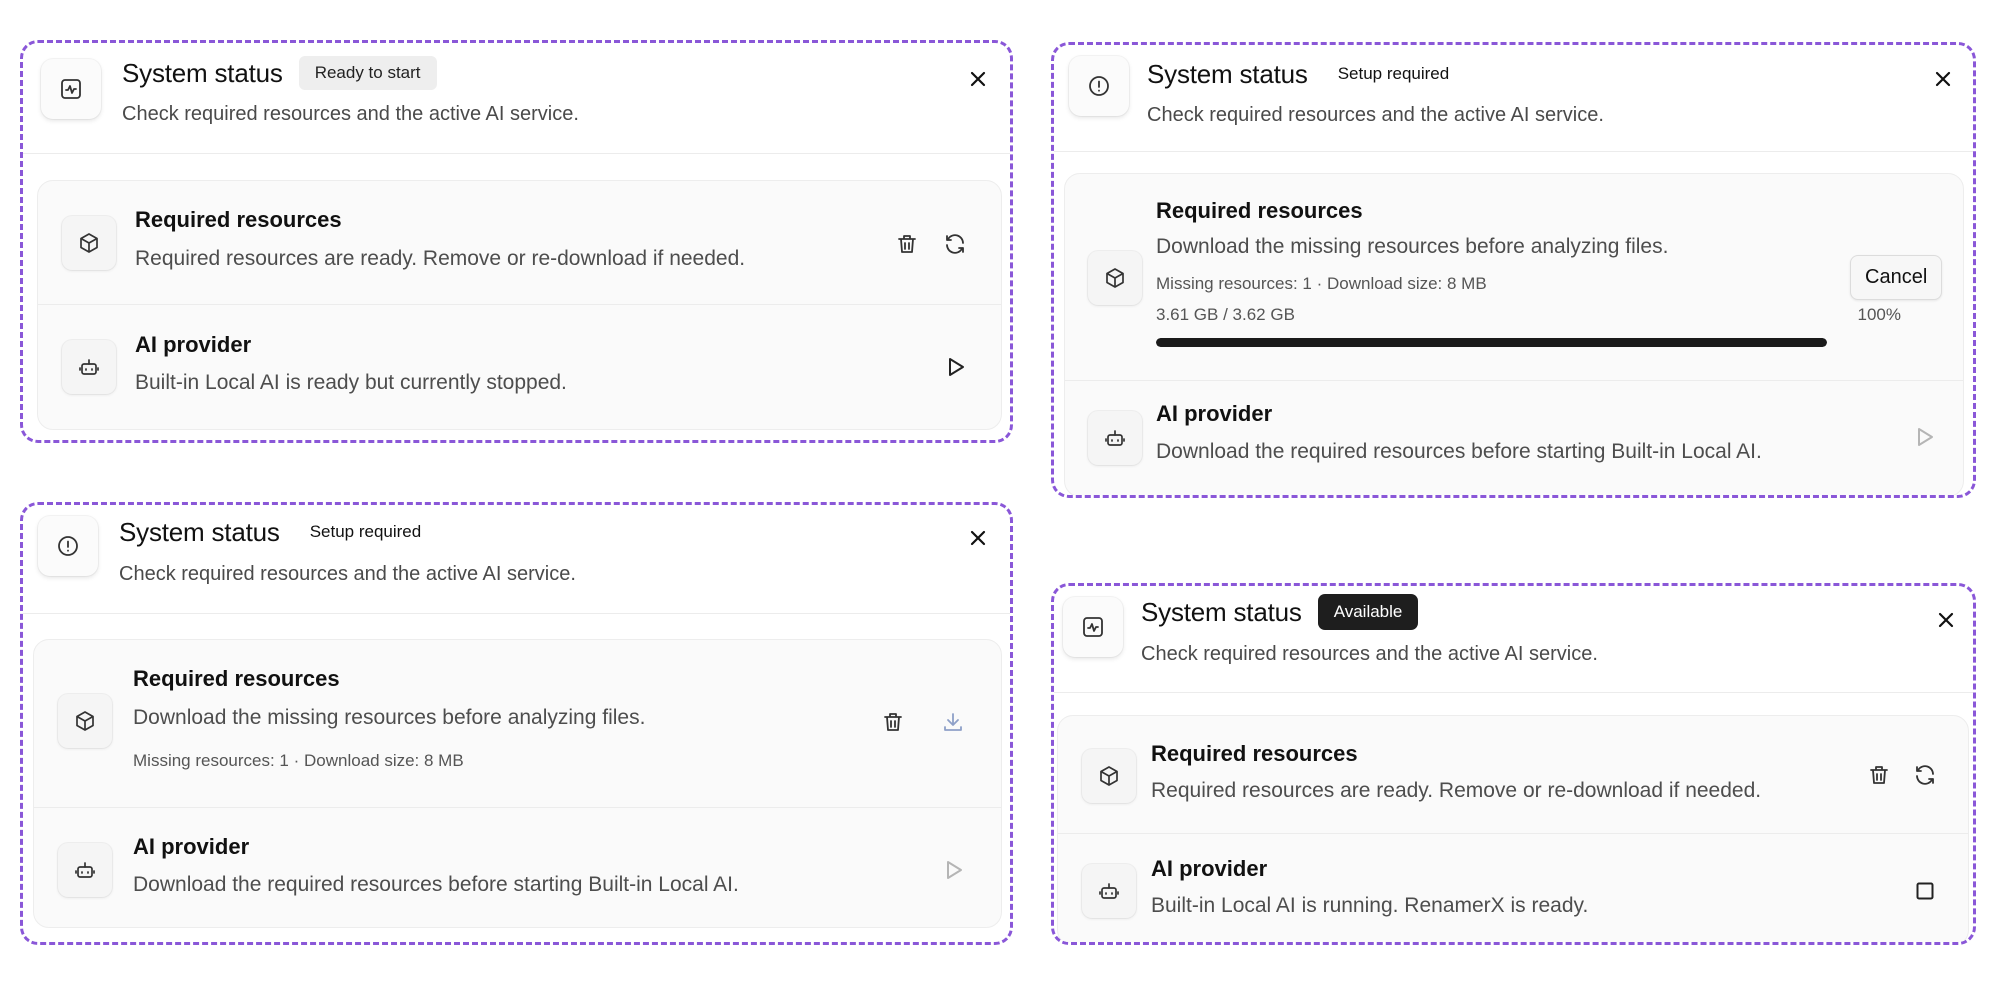 The image size is (2000, 1000). Describe the element at coordinates (1225, 314) in the screenshot. I see `download-progress-text: 3.61 GB / 3.62 GB` at that location.